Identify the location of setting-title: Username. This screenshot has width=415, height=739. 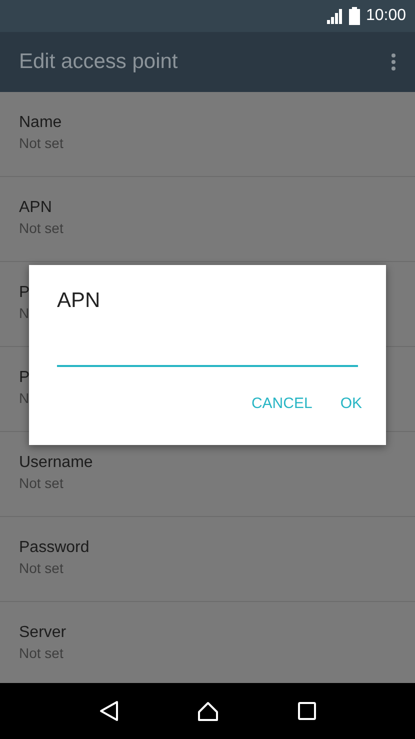
(56, 463).